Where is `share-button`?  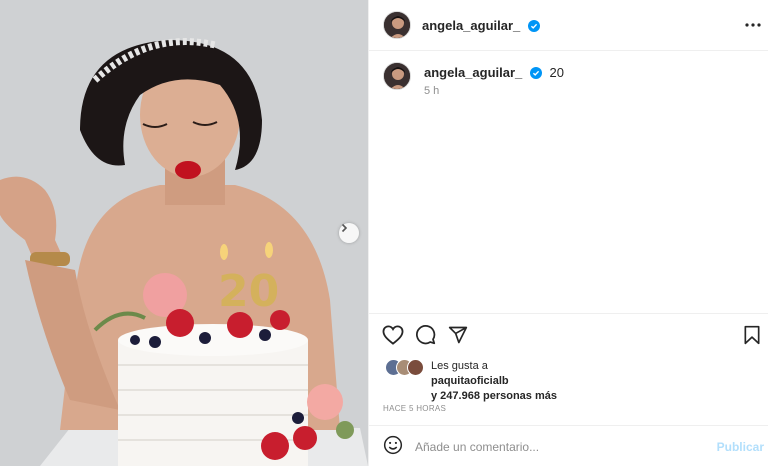
share-button is located at coordinates (458, 337).